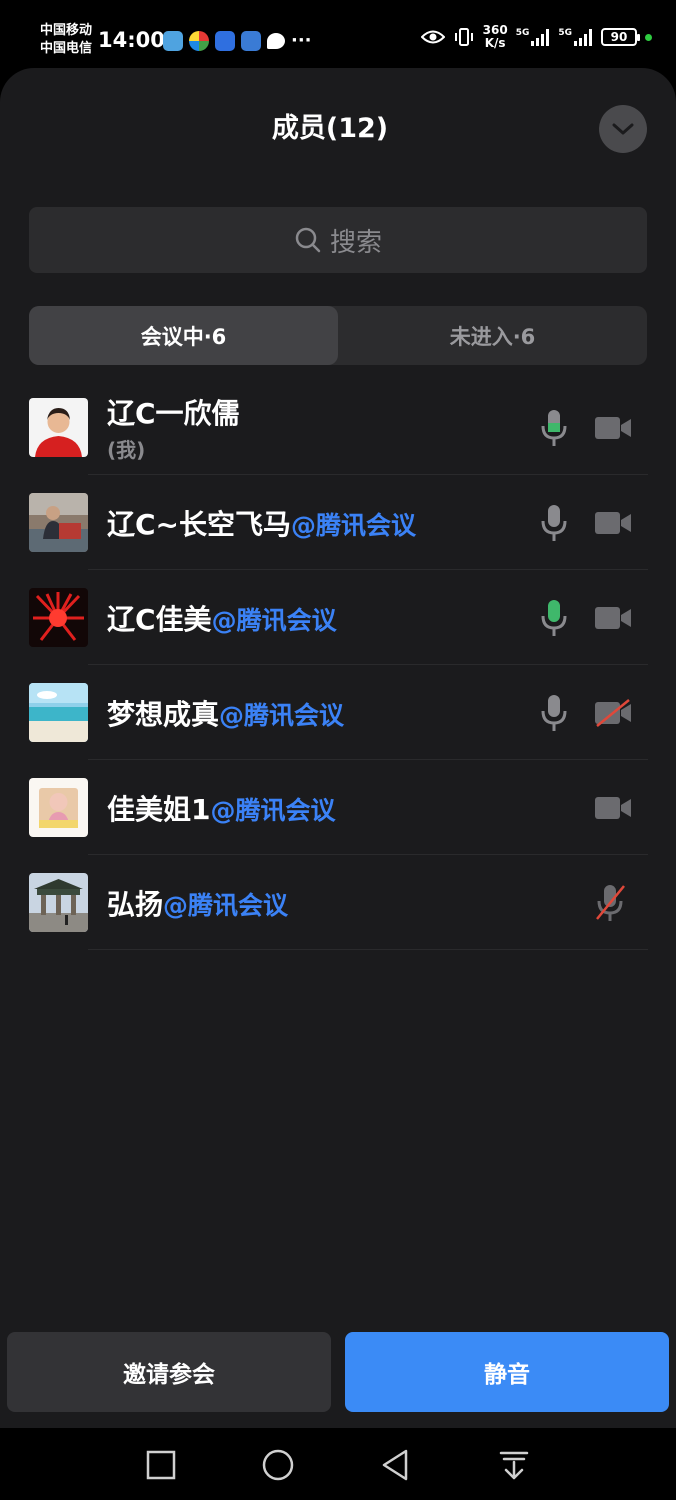 This screenshot has width=676, height=1500. I want to click on notification-icons: ···, so click(237, 40).